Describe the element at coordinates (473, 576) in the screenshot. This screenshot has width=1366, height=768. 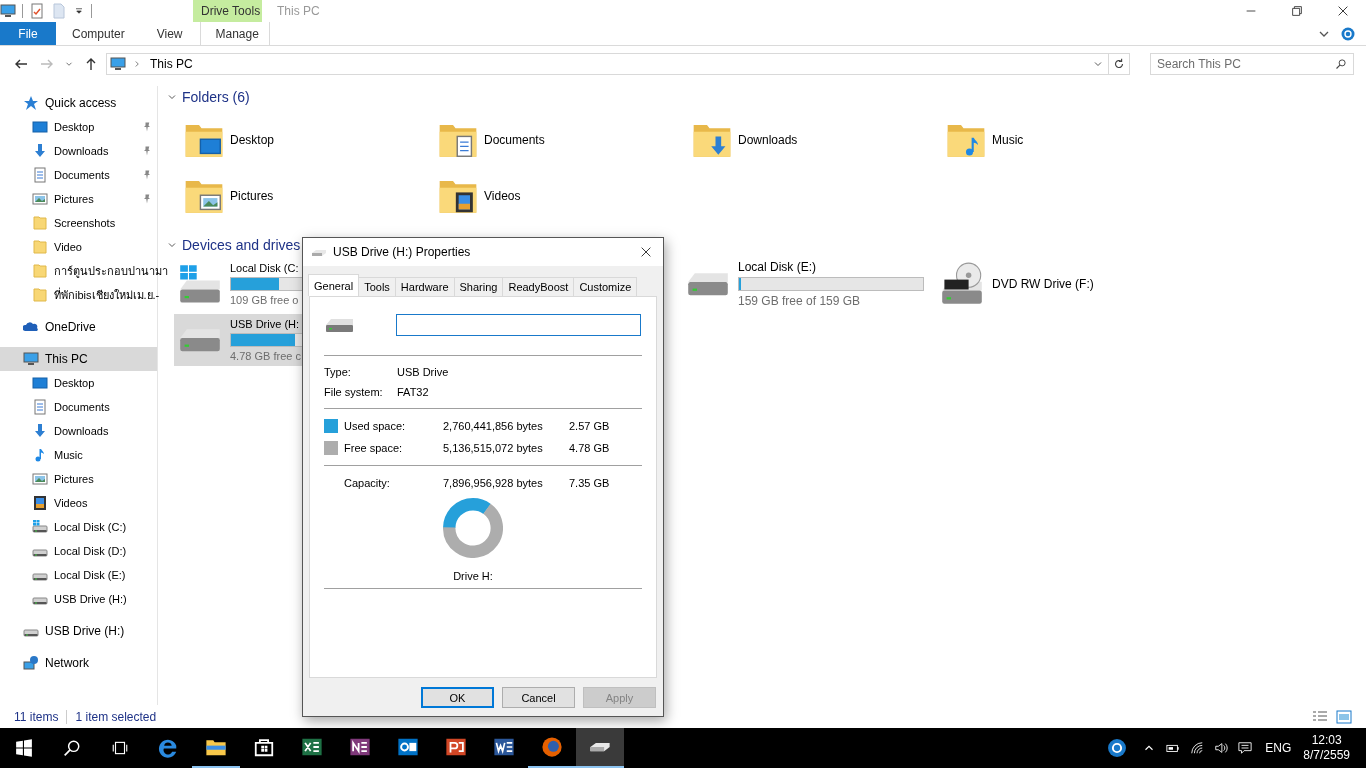
I see `drive-label: Drive H:` at that location.